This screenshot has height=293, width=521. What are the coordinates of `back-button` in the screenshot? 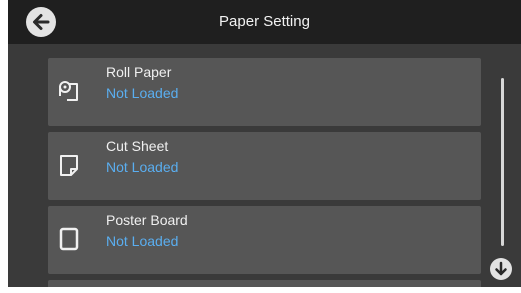 It's located at (41, 22).